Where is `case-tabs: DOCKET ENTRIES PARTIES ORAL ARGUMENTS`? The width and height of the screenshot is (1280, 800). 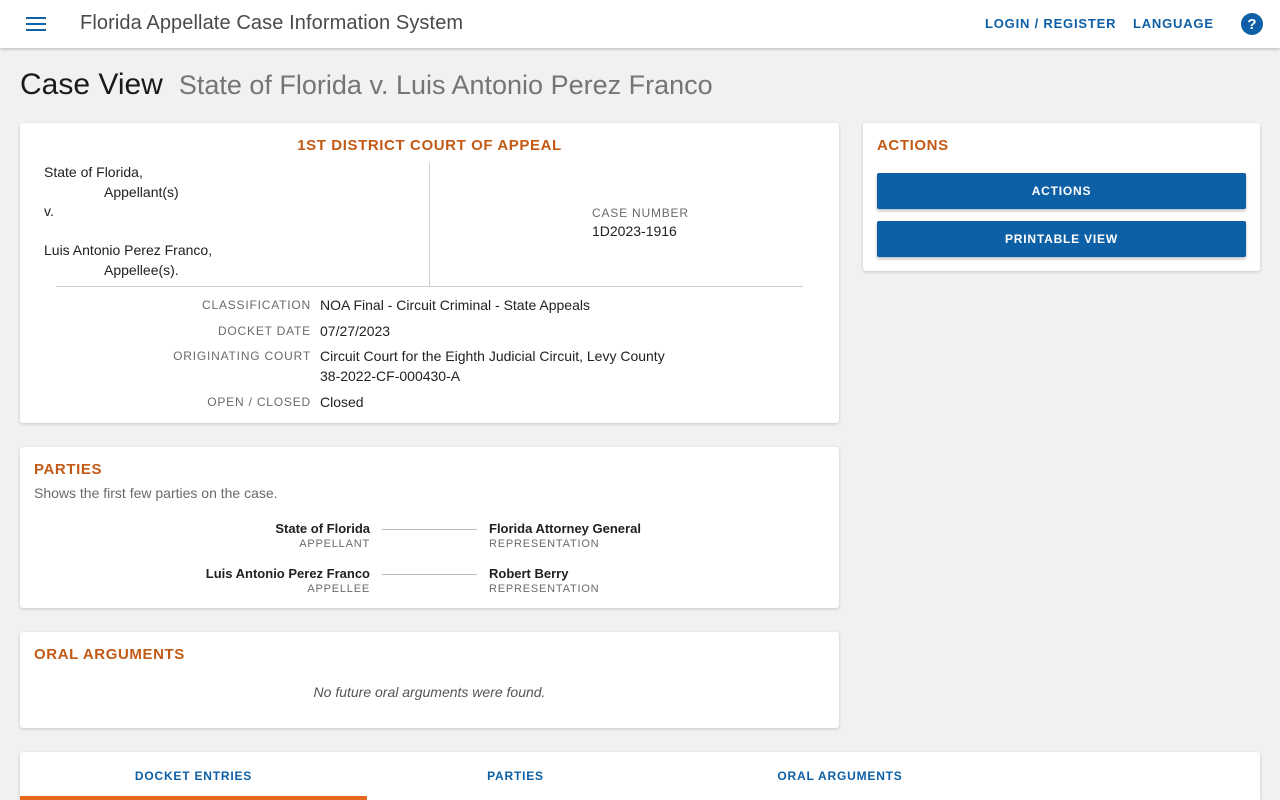 case-tabs: DOCKET ENTRIES PARTIES ORAL ARGUMENTS is located at coordinates (640, 776).